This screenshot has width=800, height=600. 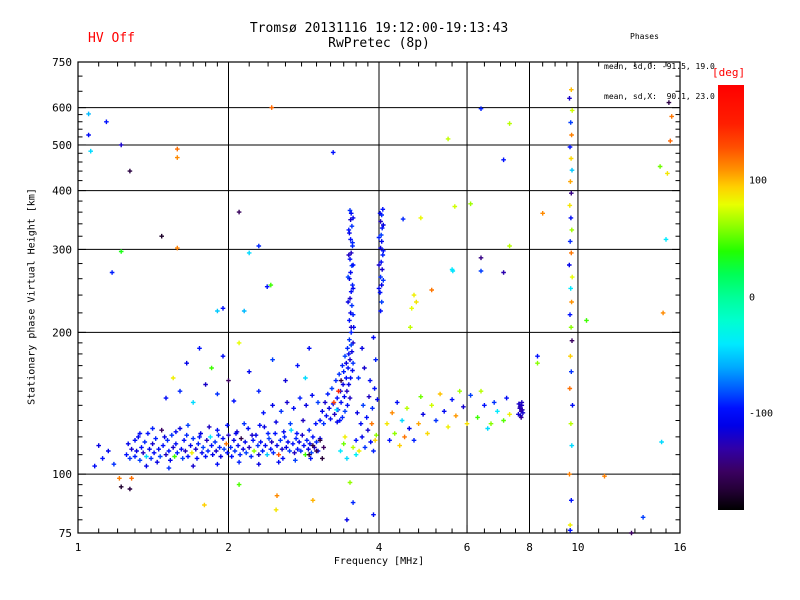 I want to click on y-tick-label: 600, so click(x=62, y=108).